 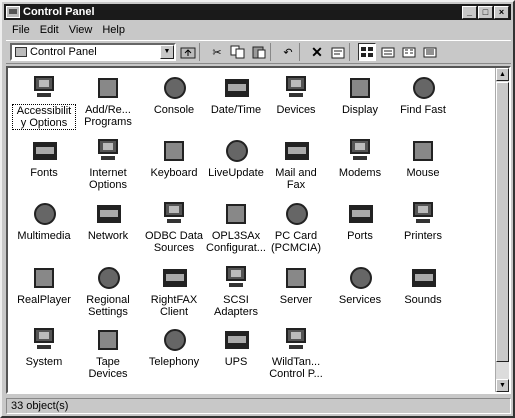 I want to click on control-panel-item: Server, so click(x=296, y=285).